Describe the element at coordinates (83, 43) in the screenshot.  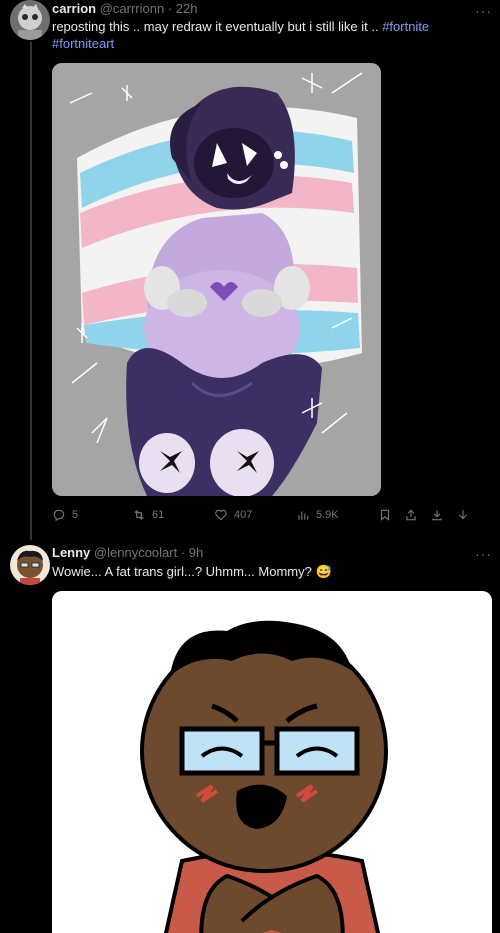
I see `hashtag-link: #fortniteart` at that location.